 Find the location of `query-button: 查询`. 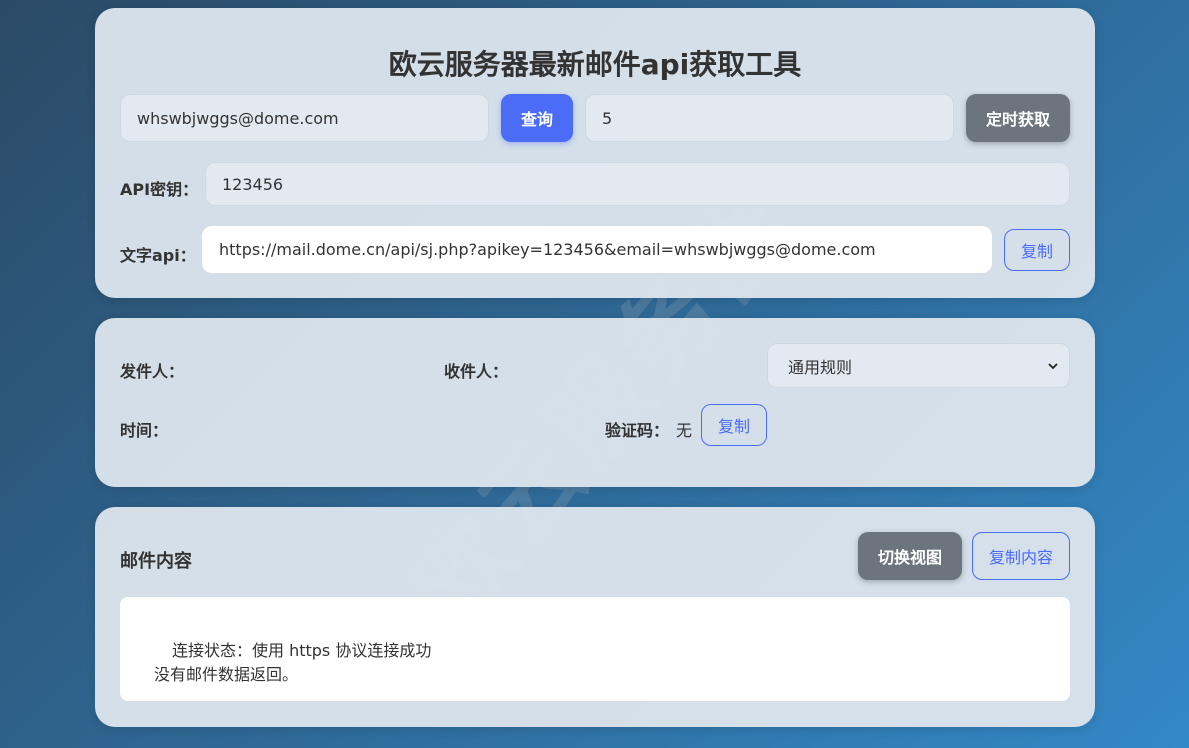

query-button: 查询 is located at coordinates (537, 118).